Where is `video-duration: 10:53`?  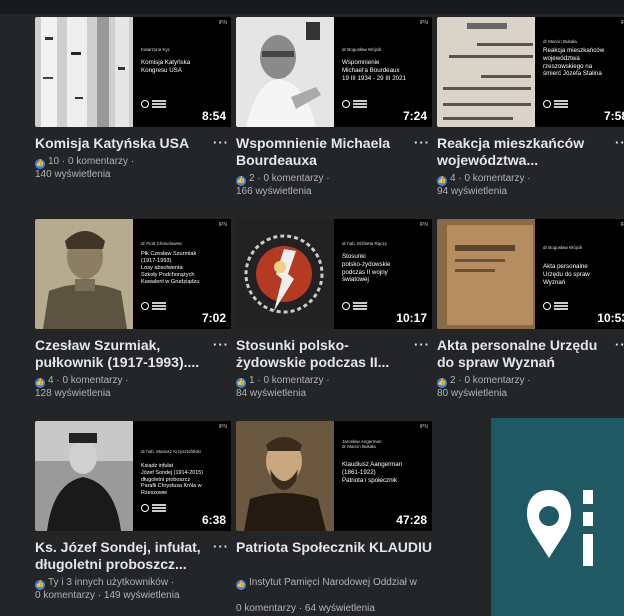
video-duration: 10:53 is located at coordinates (610, 318).